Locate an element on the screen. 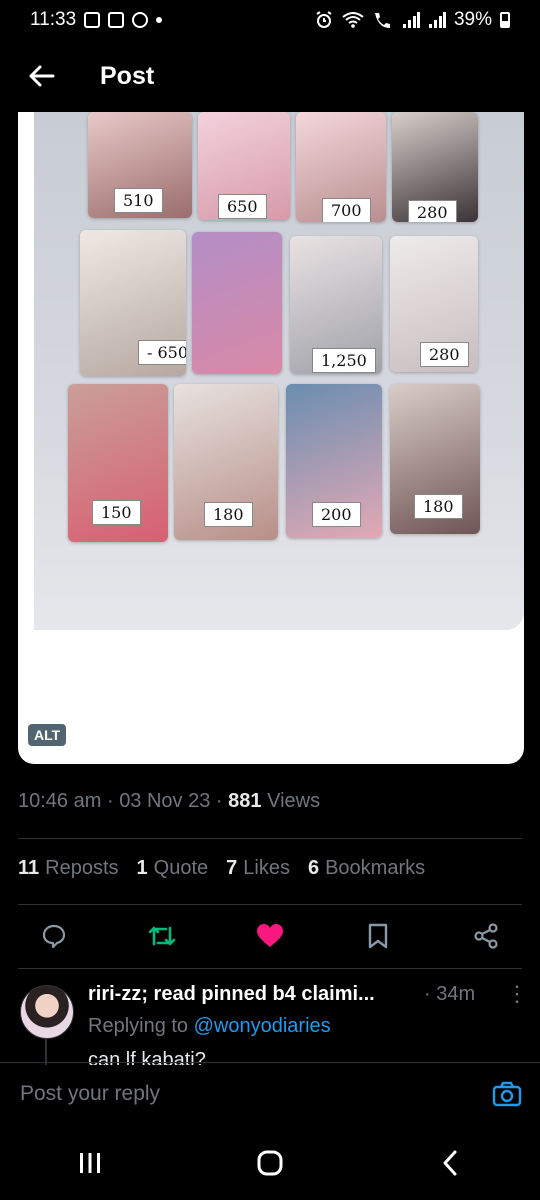  reposts-stat: 11 Reposts is located at coordinates (68, 868).